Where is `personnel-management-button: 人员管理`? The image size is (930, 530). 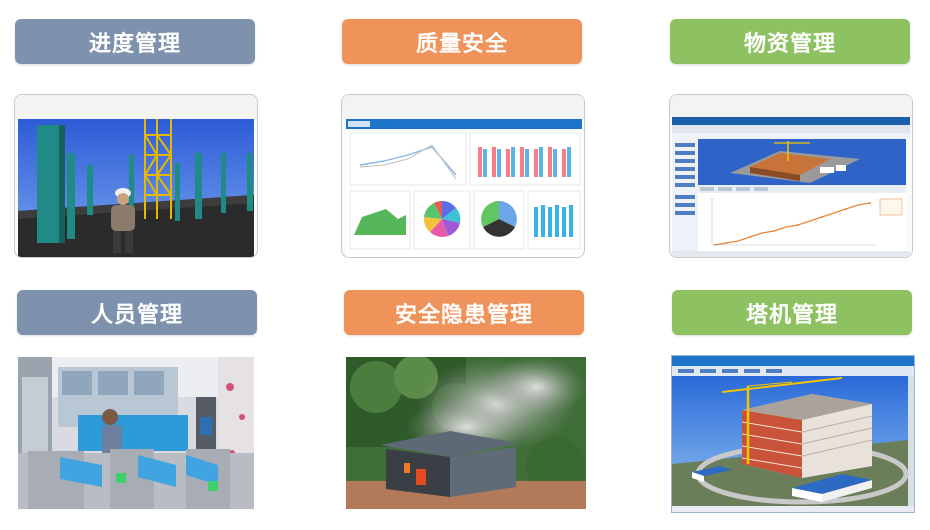
personnel-management-button: 人员管理 is located at coordinates (137, 312).